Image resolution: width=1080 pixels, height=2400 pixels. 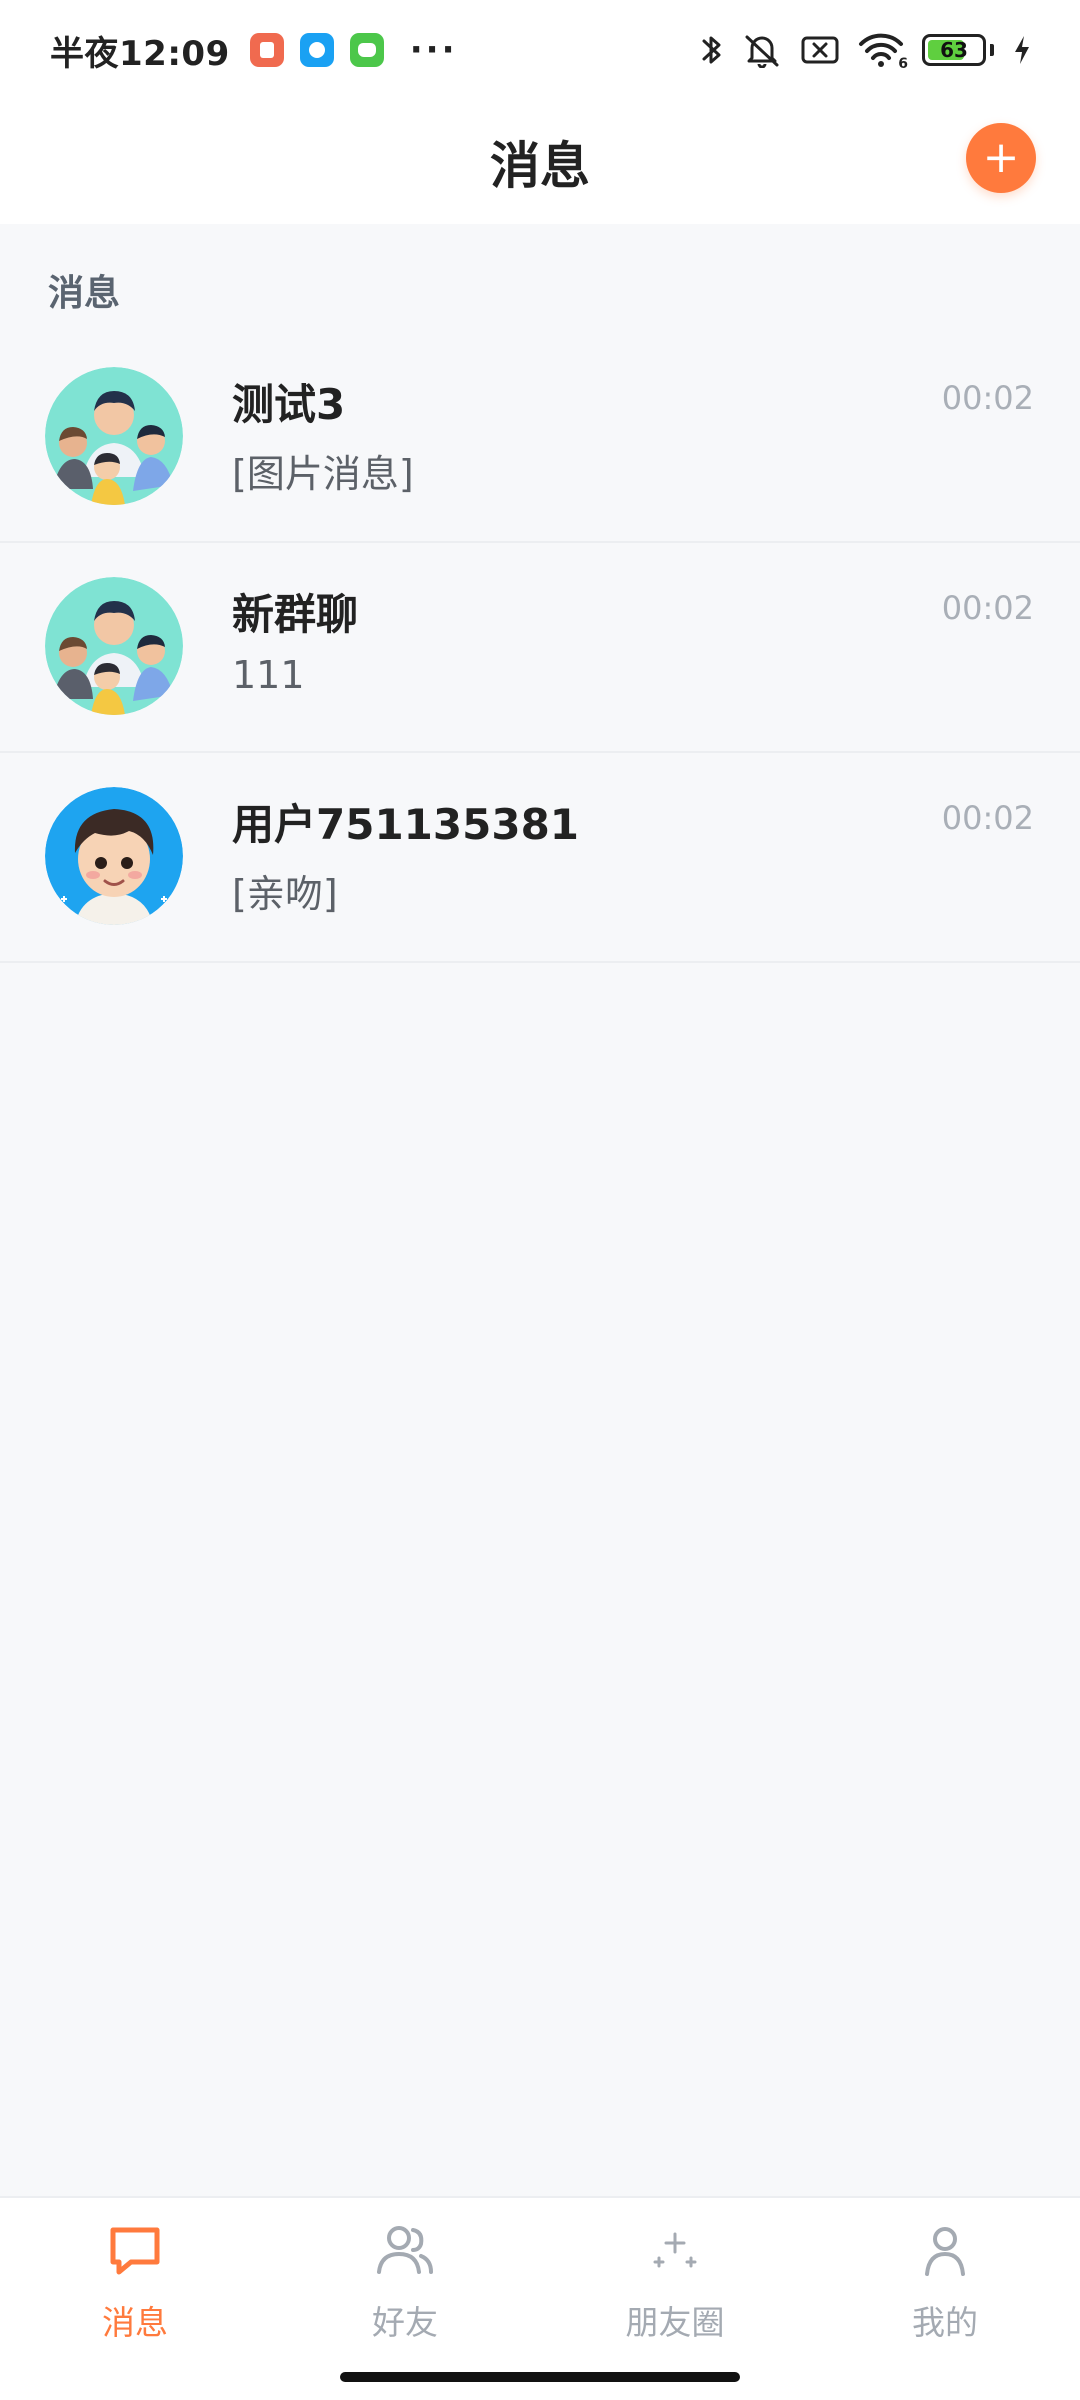 I want to click on friends-icon, so click(x=405, y=2250).